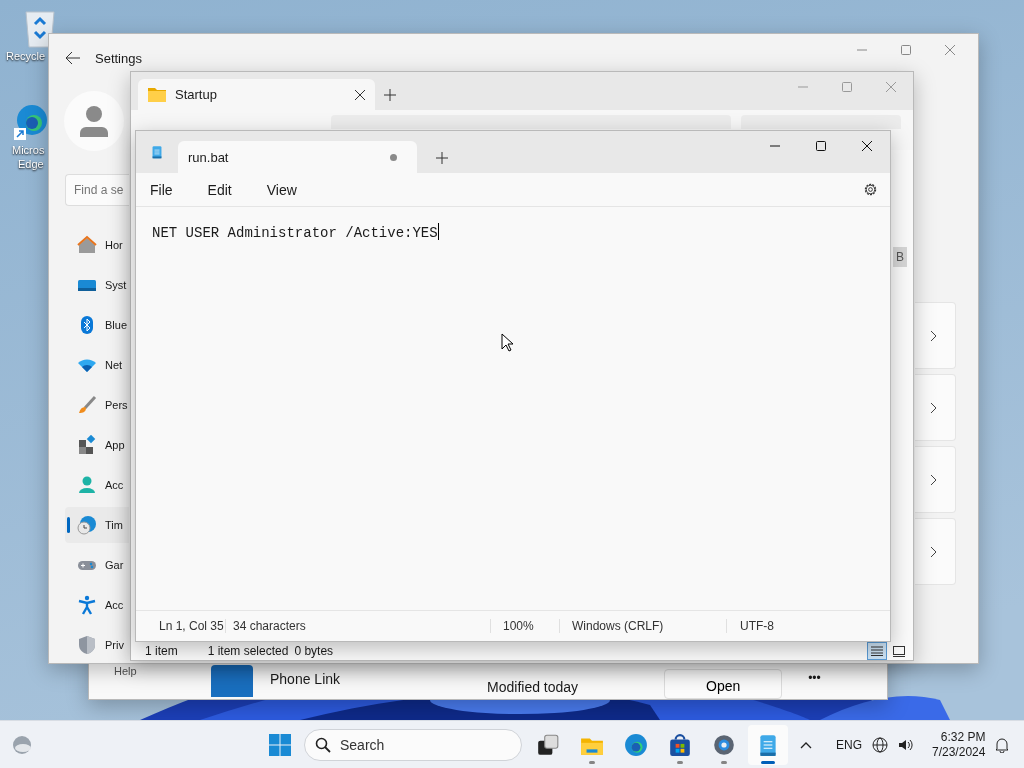  Describe the element at coordinates (87, 485) in the screenshot. I see `accounts-icon` at that location.